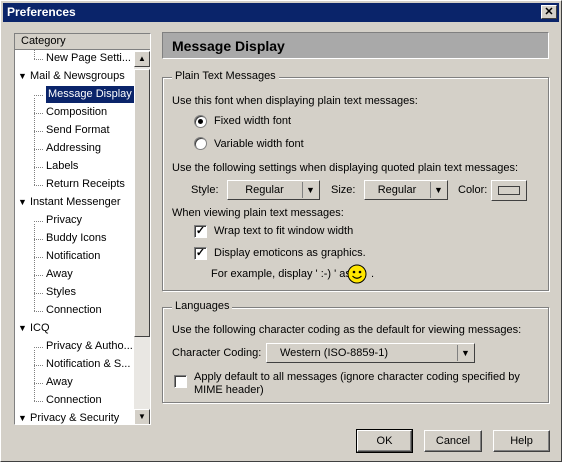  Describe the element at coordinates (85, 184) in the screenshot. I see `tree-item: Return Receipts` at that location.